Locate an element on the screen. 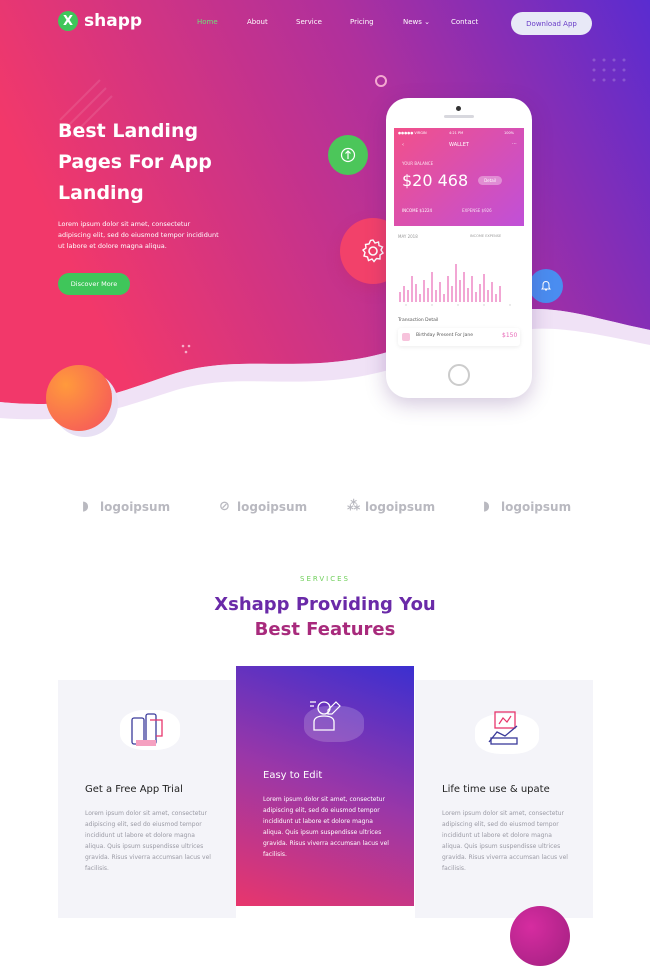 The image size is (650, 975). section-title-line: Best Features is located at coordinates (325, 629).